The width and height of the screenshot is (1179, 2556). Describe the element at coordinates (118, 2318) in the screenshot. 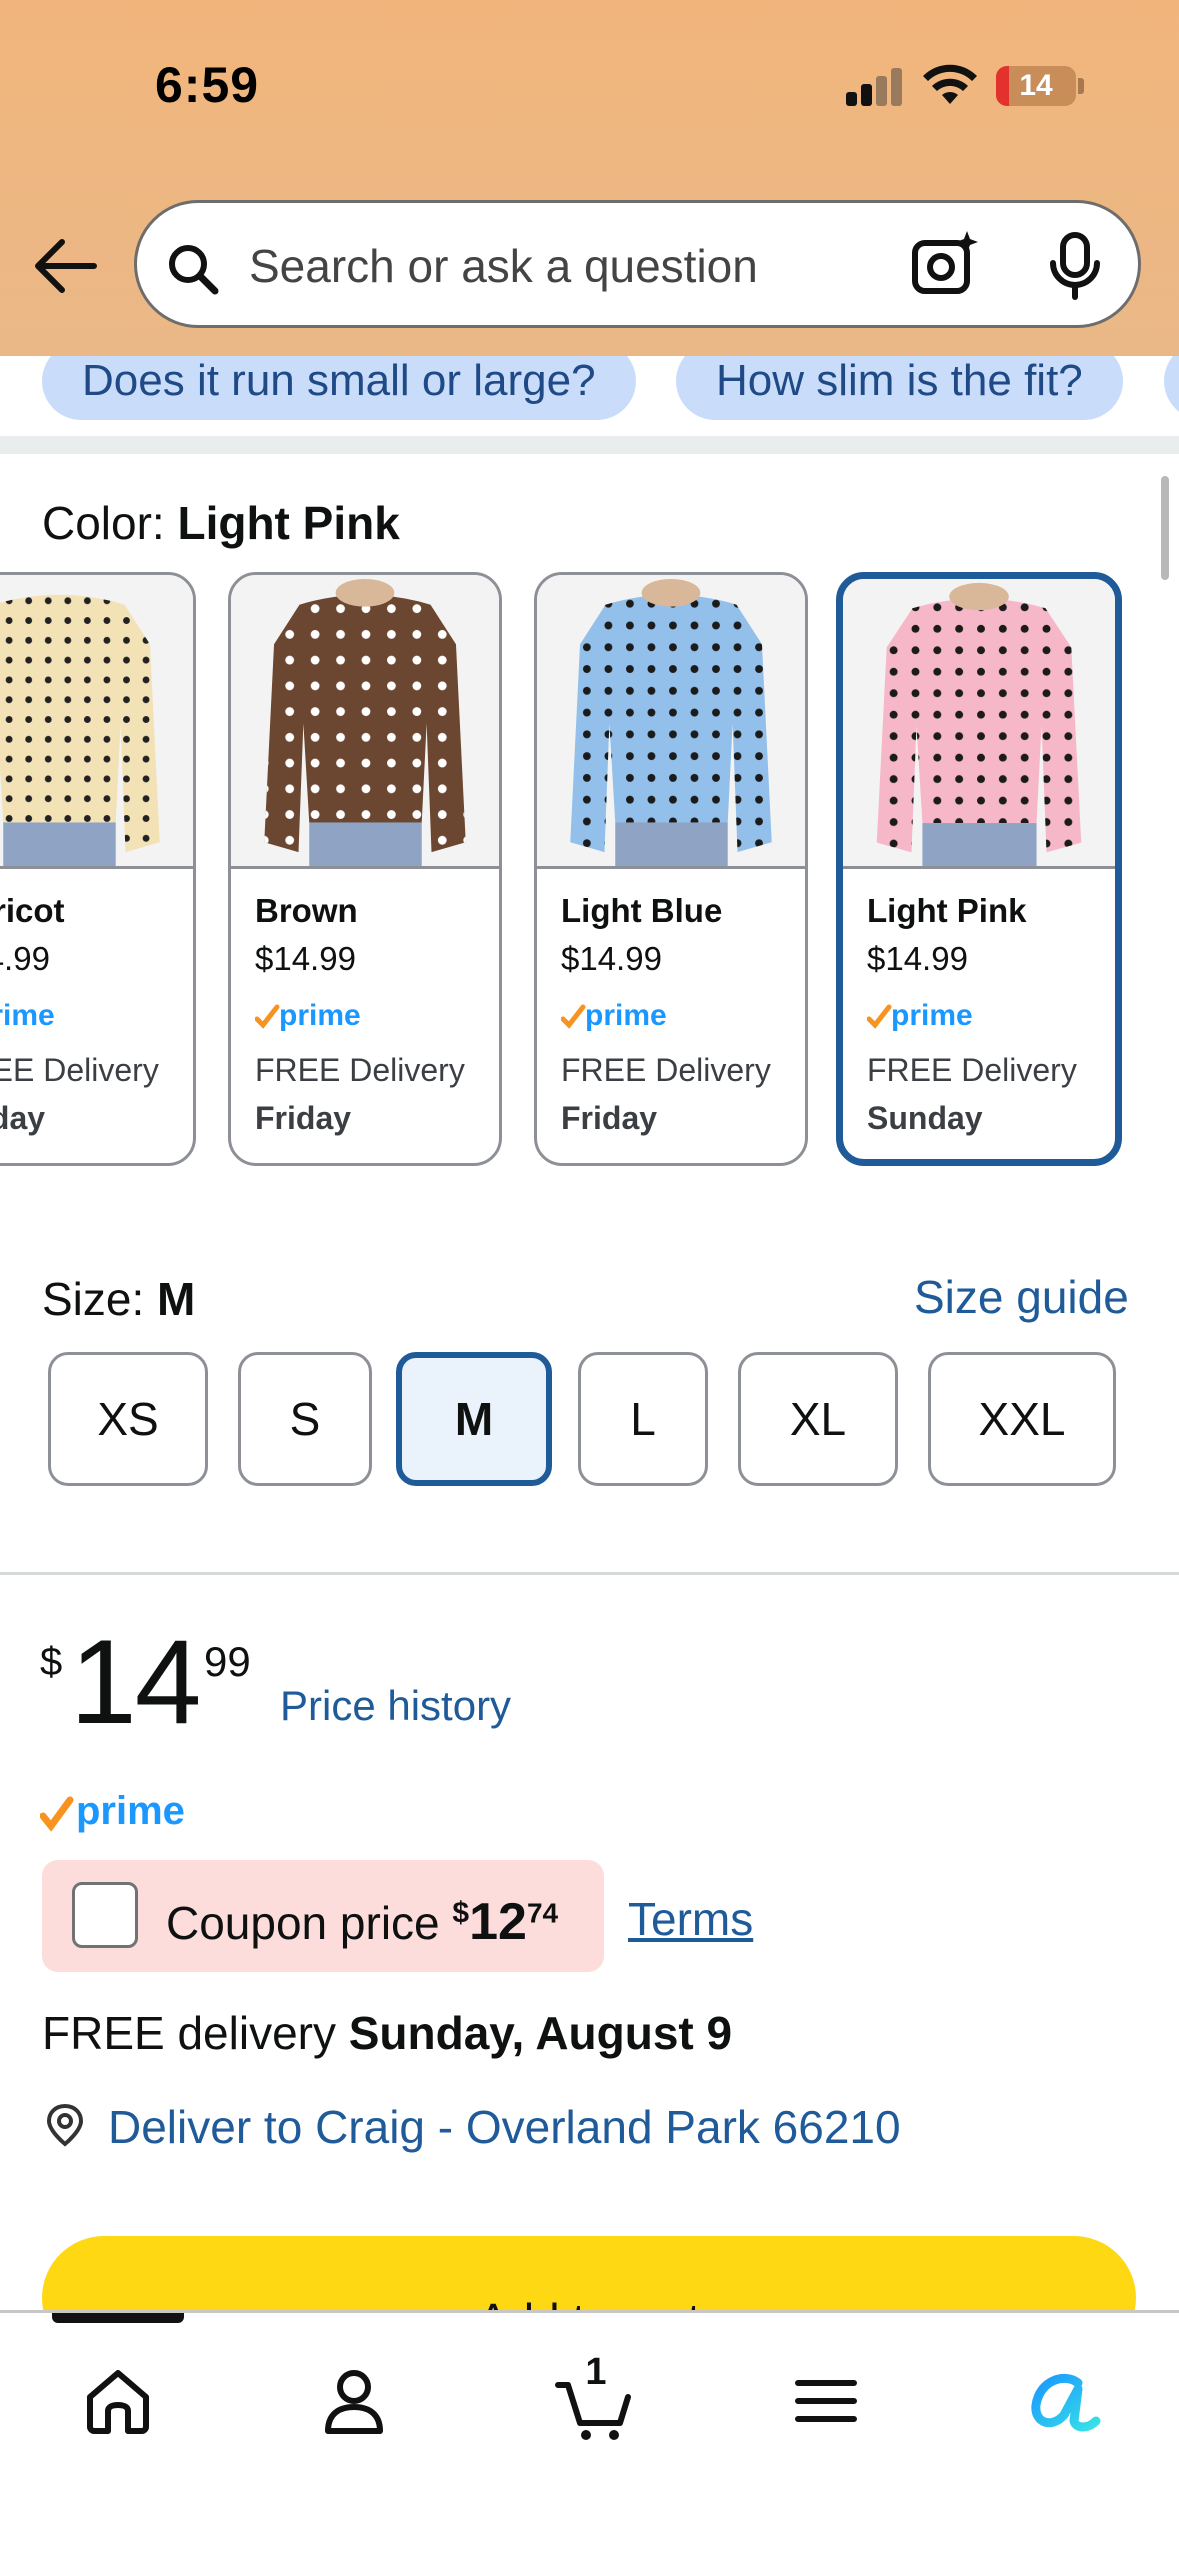

I see `active-tab-indicator` at that location.